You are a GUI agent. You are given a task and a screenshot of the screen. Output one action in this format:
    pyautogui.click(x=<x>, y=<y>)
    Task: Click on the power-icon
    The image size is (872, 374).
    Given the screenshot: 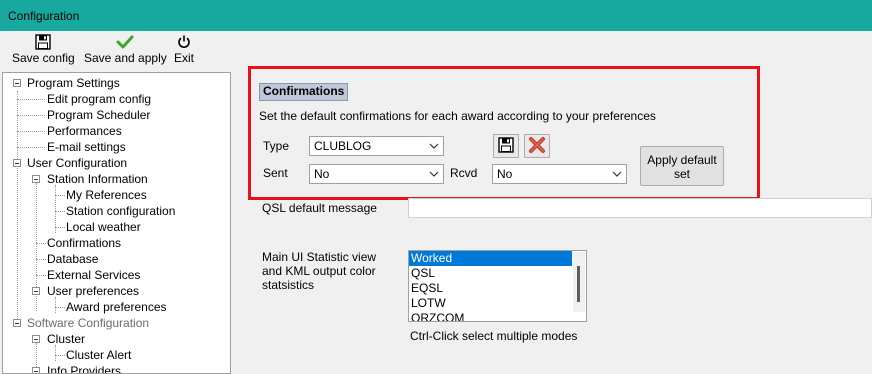 What is the action you would take?
    pyautogui.click(x=184, y=41)
    